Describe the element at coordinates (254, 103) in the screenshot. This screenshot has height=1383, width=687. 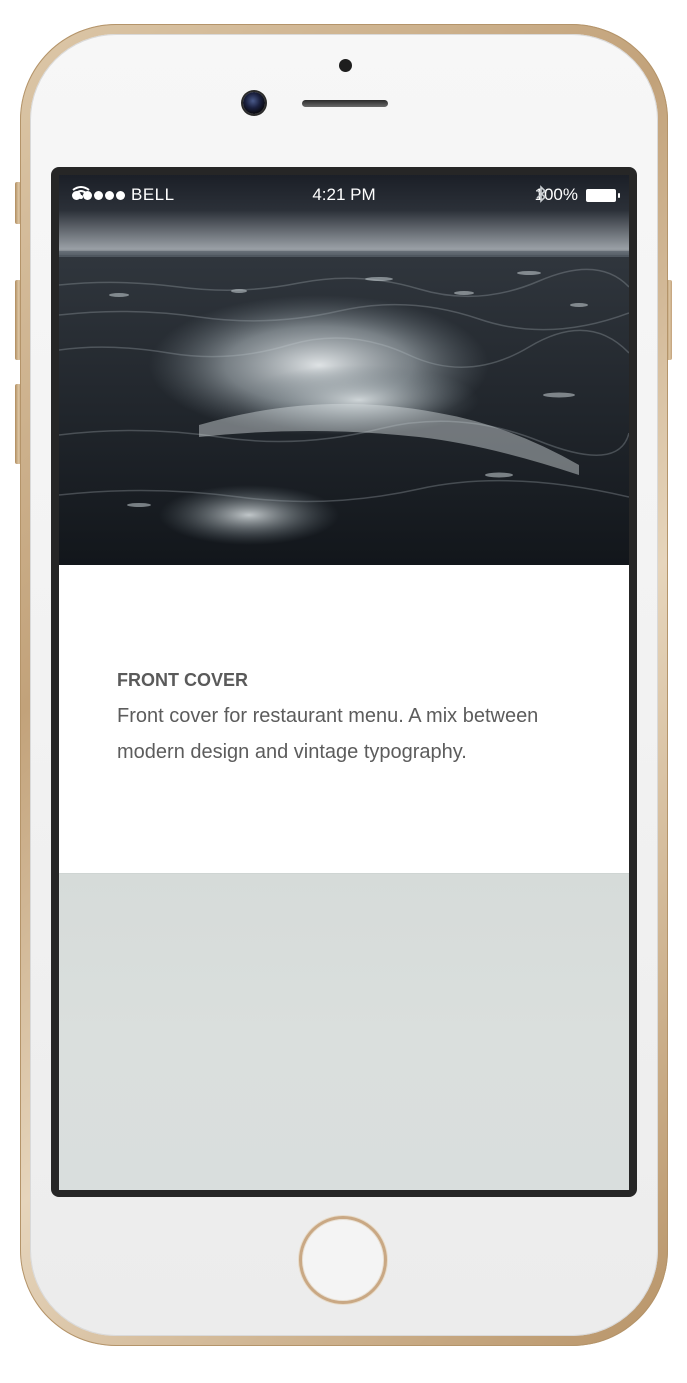
I see `front-camera` at that location.